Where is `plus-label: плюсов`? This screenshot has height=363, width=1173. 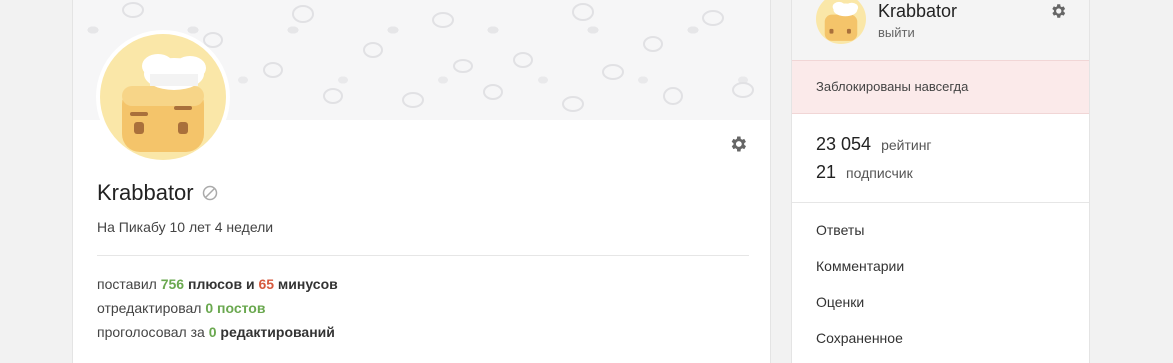 plus-label: плюсов is located at coordinates (213, 284).